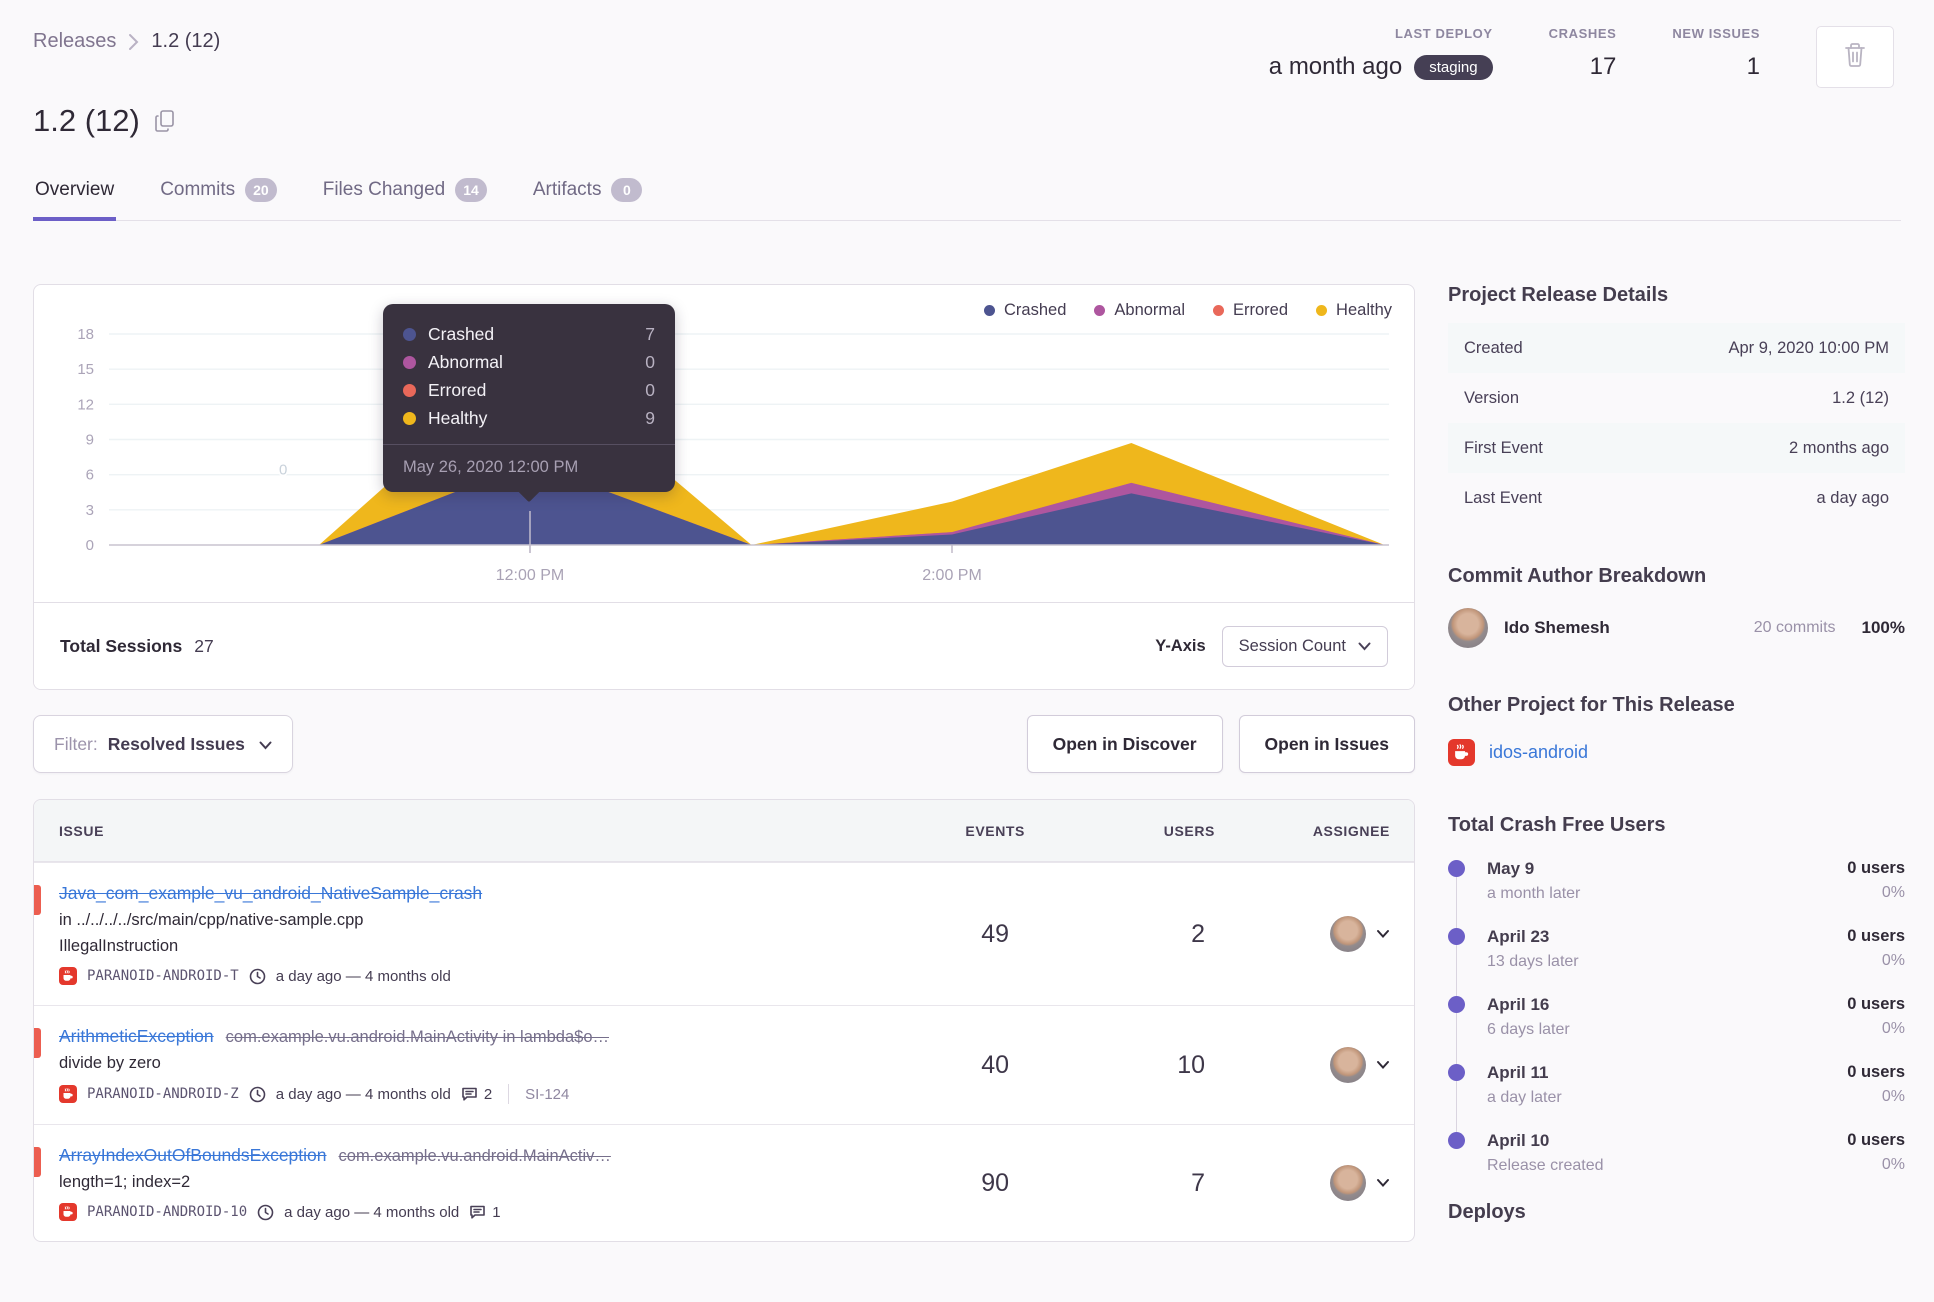 The image size is (1934, 1302). I want to click on legend-item-crashed: Crashed, so click(1025, 310).